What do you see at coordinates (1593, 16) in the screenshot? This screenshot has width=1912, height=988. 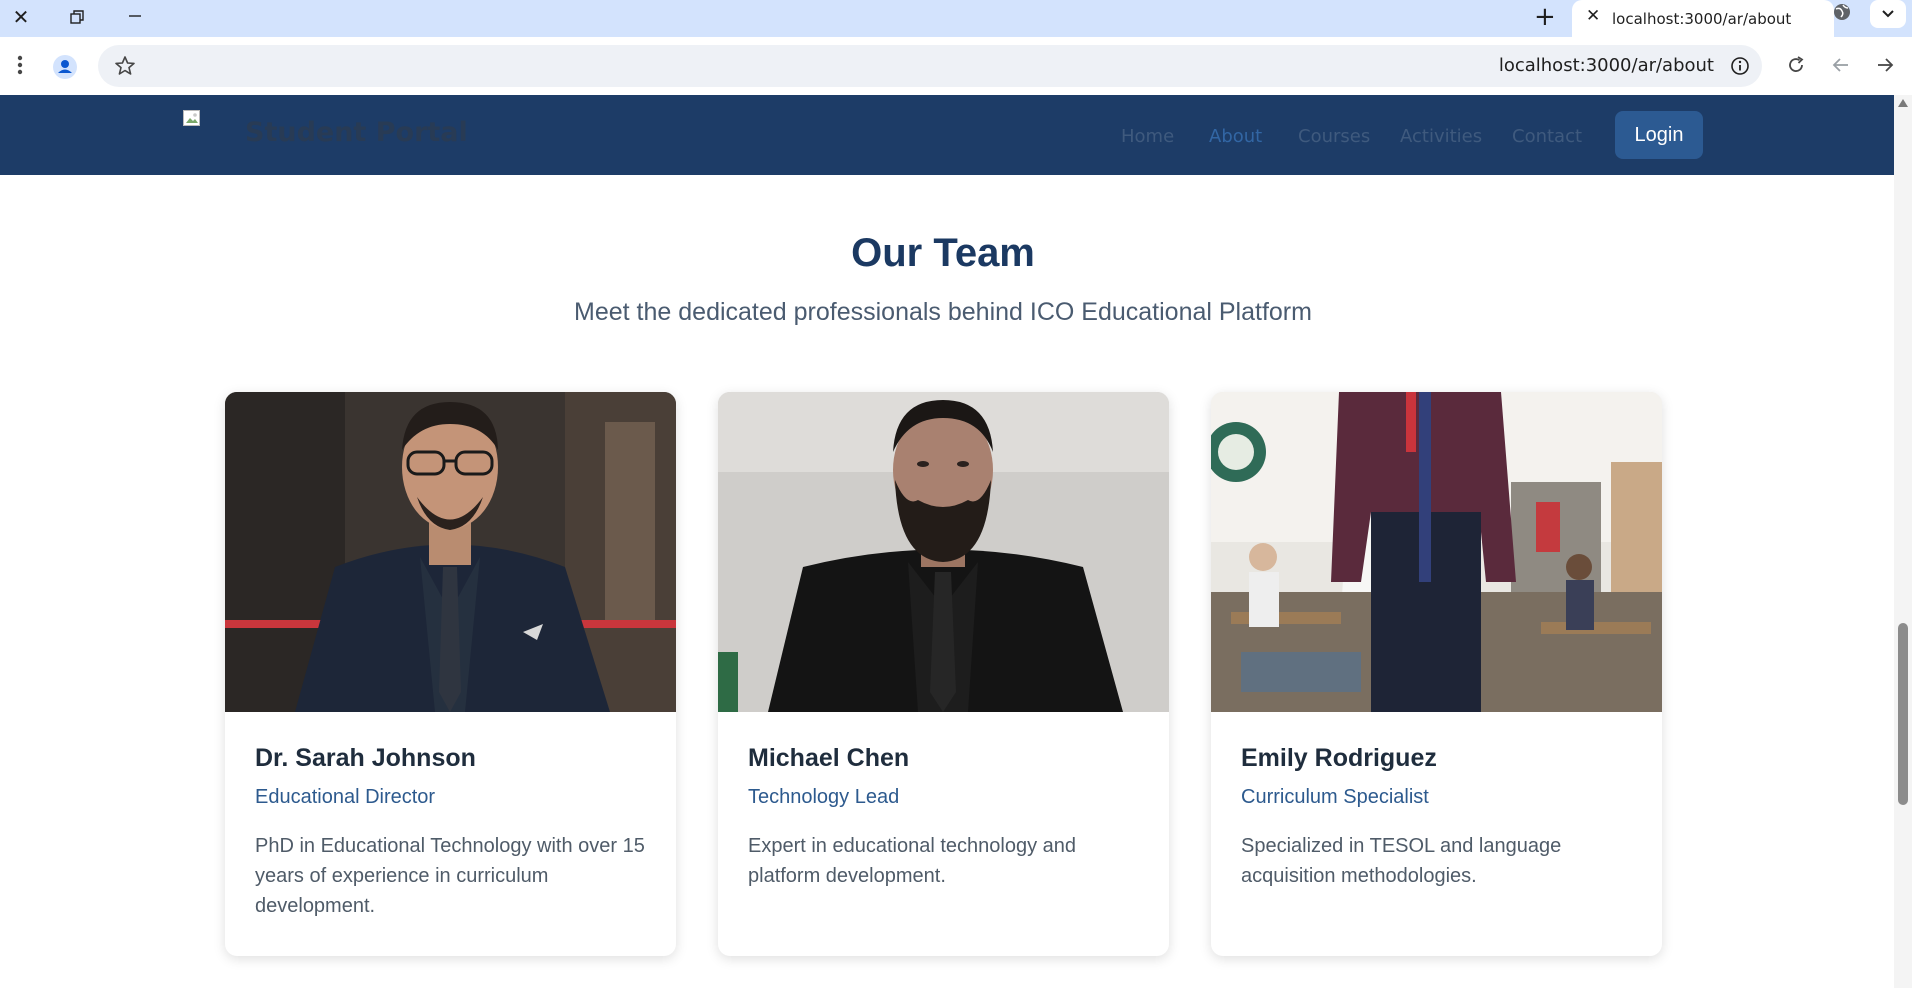 I see `tab-close-icon: ✕` at bounding box center [1593, 16].